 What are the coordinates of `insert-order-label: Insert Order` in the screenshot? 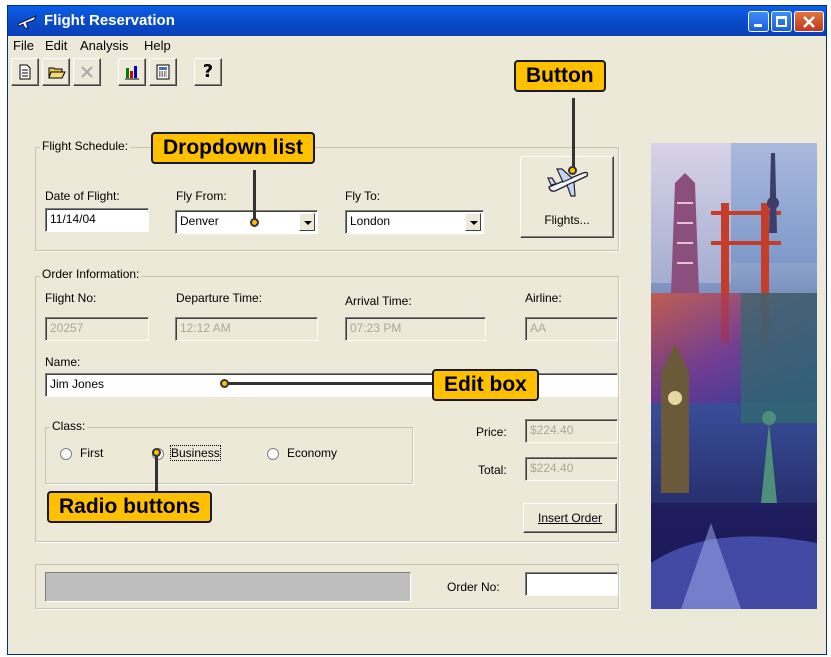 It's located at (570, 518).